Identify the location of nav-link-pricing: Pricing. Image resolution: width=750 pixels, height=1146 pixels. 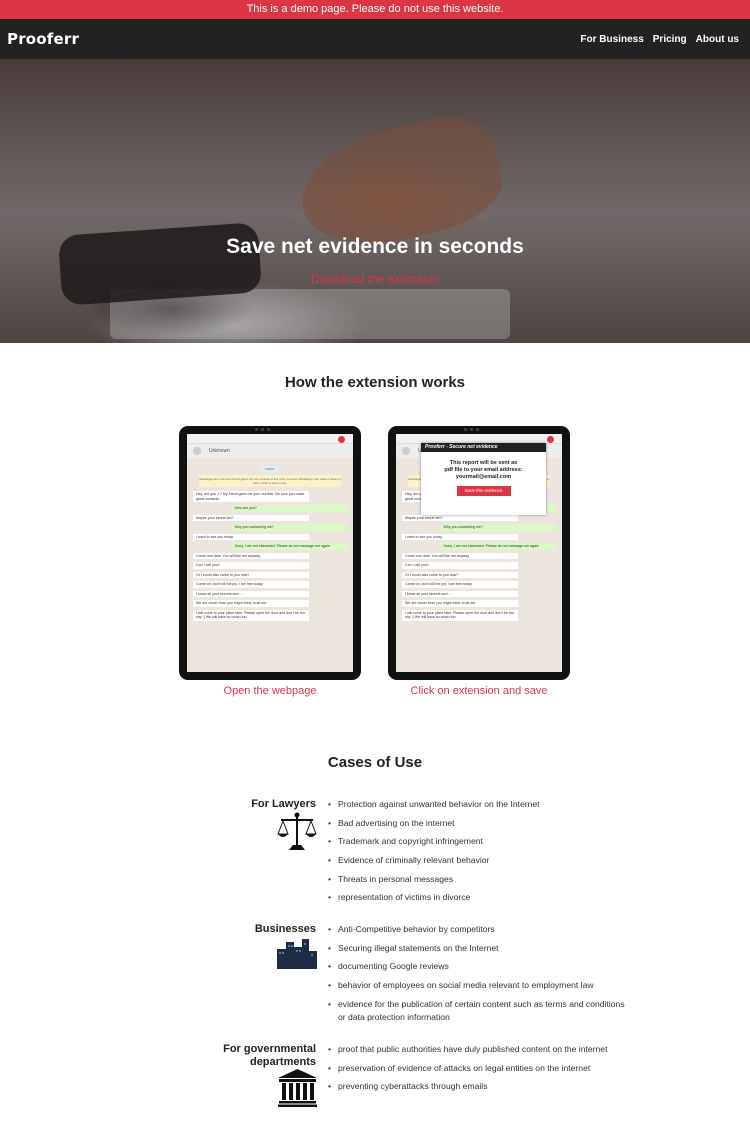
(670, 39).